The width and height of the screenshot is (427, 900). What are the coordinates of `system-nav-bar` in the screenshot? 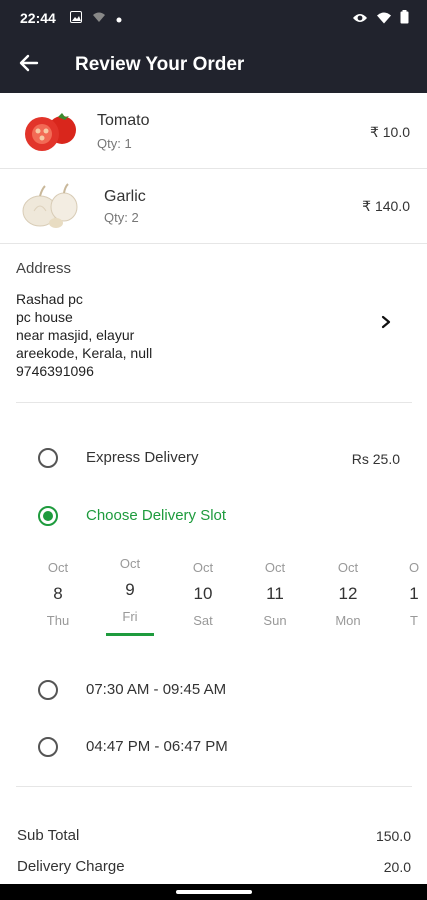 It's located at (213, 892).